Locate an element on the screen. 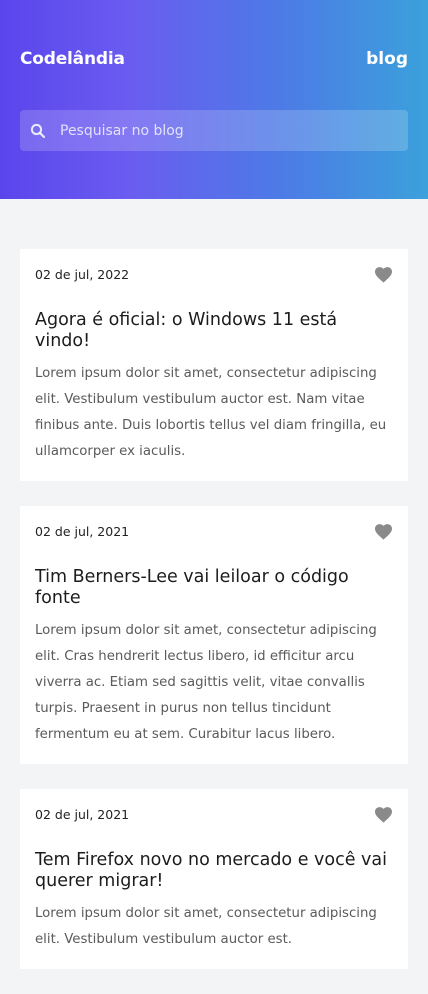  search-bar is located at coordinates (214, 130).